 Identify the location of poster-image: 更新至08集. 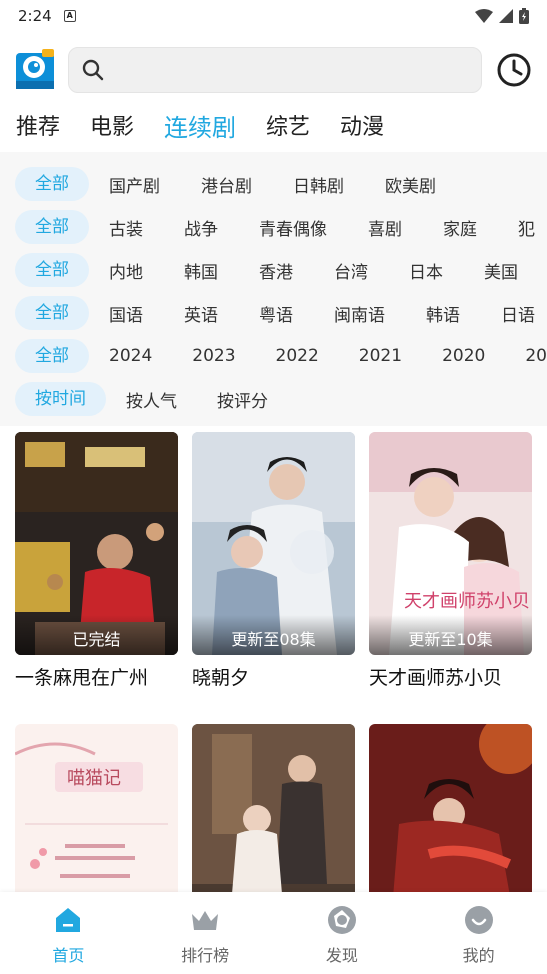
(273, 543).